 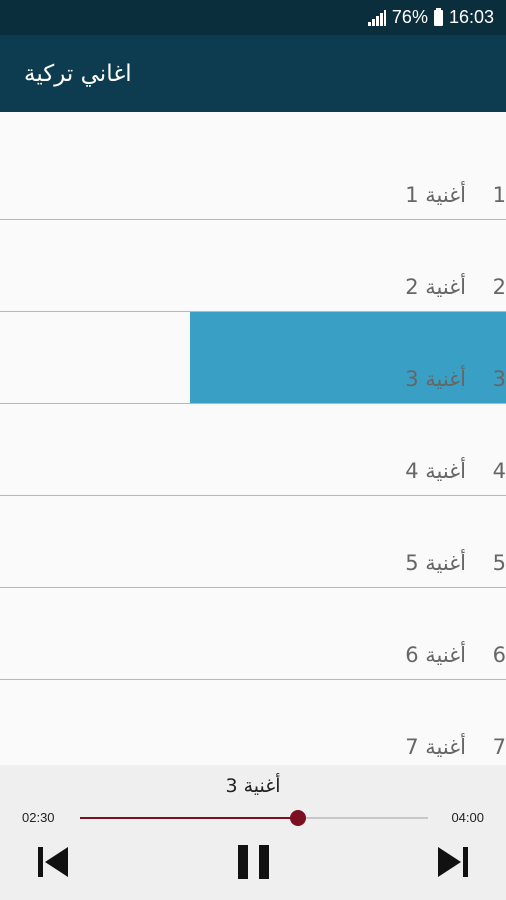 I want to click on song-name: أغنية 3, so click(x=435, y=379).